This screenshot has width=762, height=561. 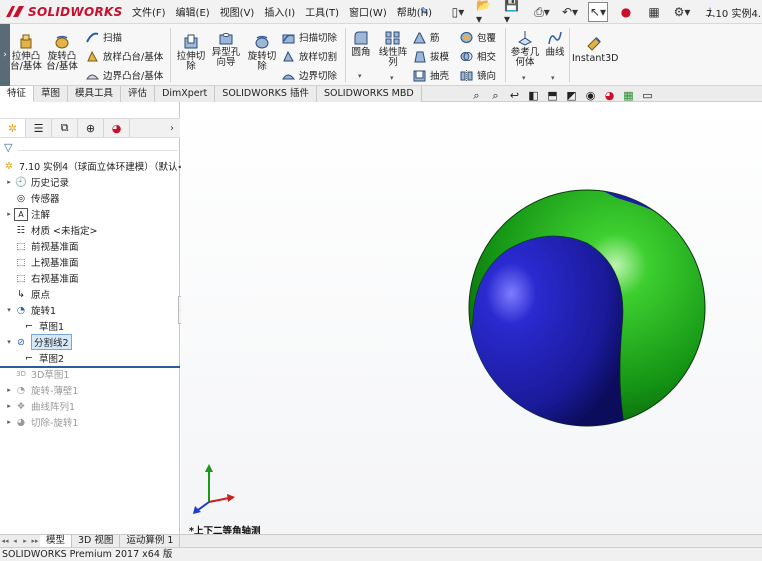 What do you see at coordinates (682, 12) in the screenshot?
I see `options-icon: ⚙▾` at bounding box center [682, 12].